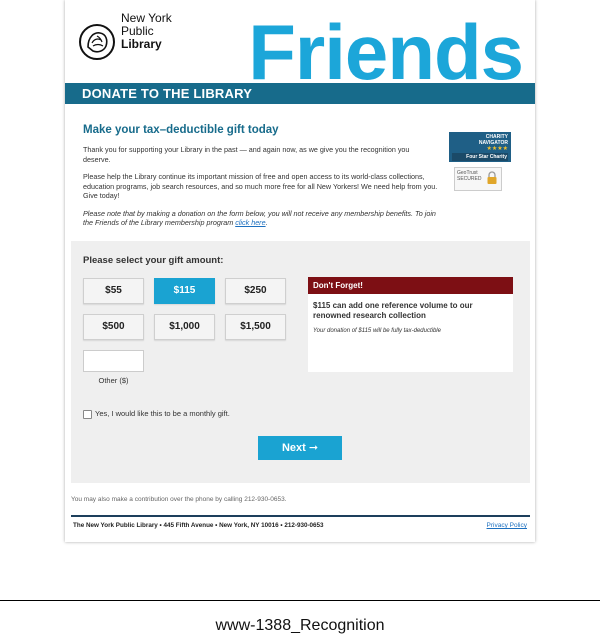  I want to click on dont-forget-heading: Don't Forget!, so click(410, 285).